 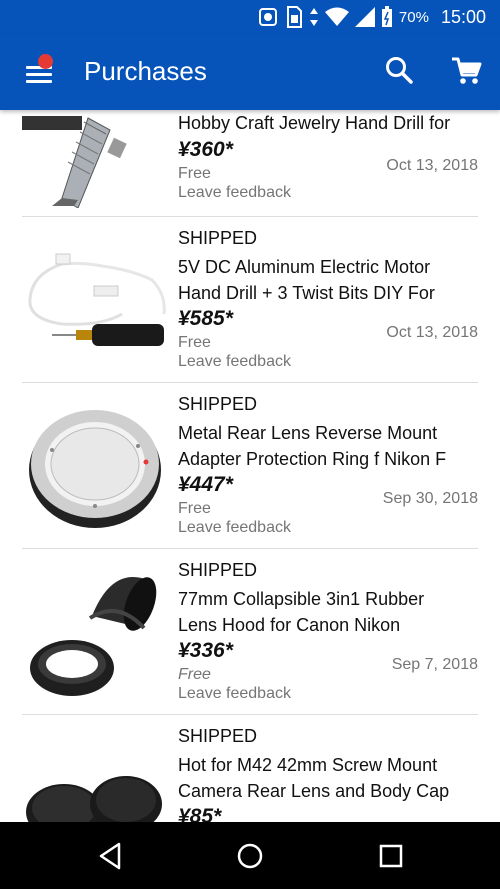 I want to click on electric-mini-drill-image, so click(x=95, y=299).